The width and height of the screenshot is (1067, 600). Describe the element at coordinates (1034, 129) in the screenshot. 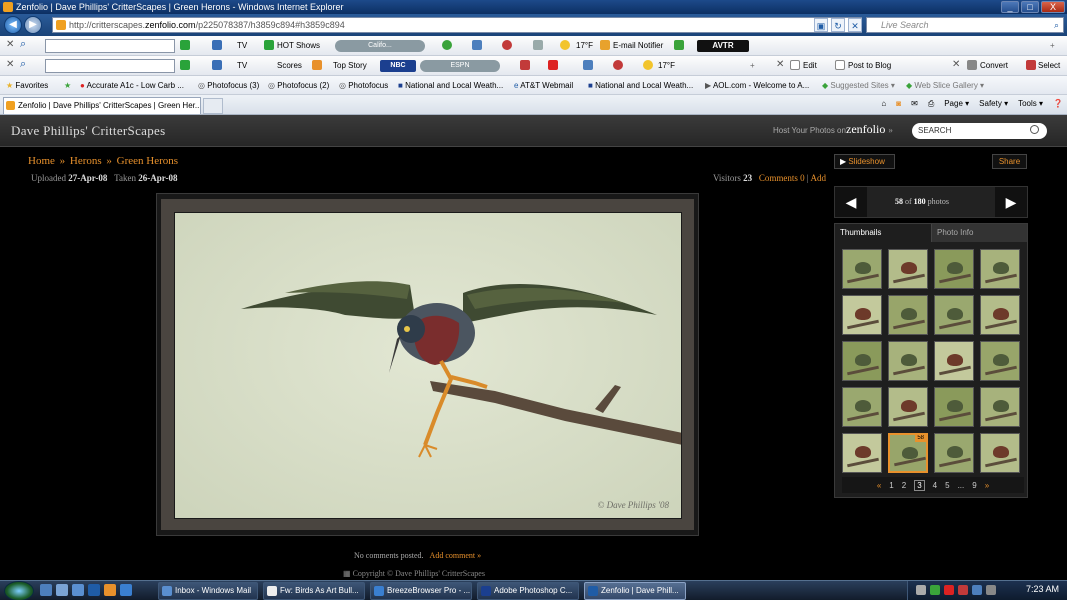

I see `search-icon` at that location.